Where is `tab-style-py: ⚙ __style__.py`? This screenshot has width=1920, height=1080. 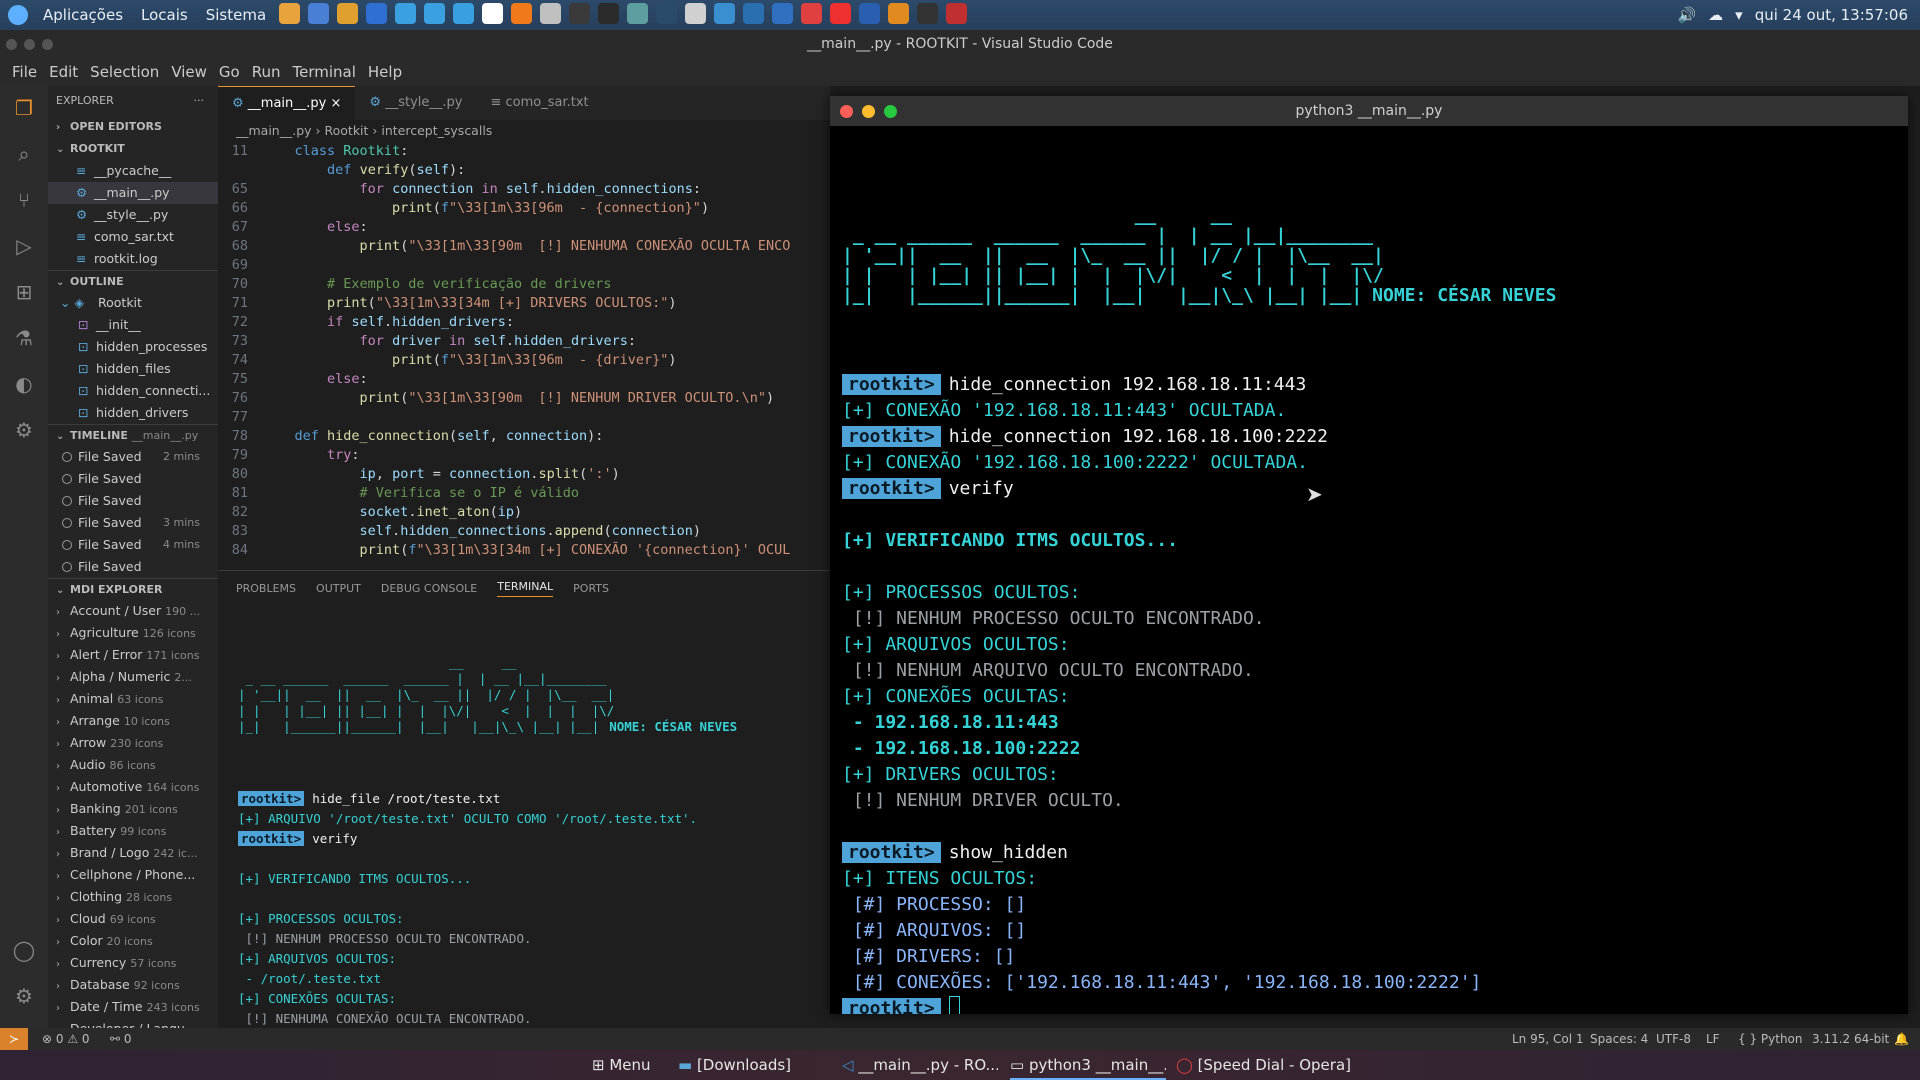 tab-style-py: ⚙ __style__.py is located at coordinates (415, 103).